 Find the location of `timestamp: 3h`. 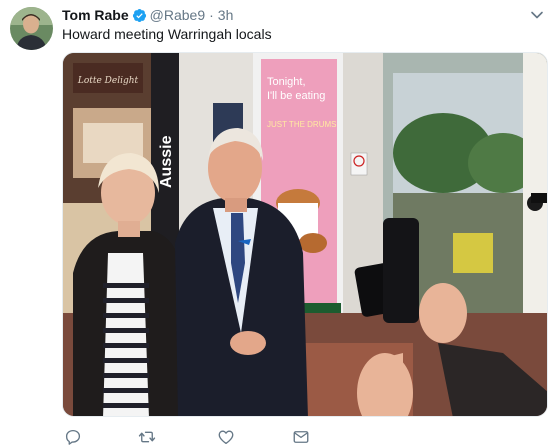

timestamp: 3h is located at coordinates (226, 15).